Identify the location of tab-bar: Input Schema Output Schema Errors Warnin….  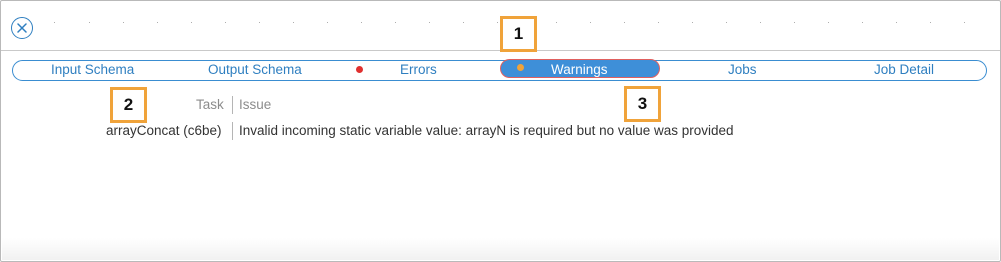
(499, 70).